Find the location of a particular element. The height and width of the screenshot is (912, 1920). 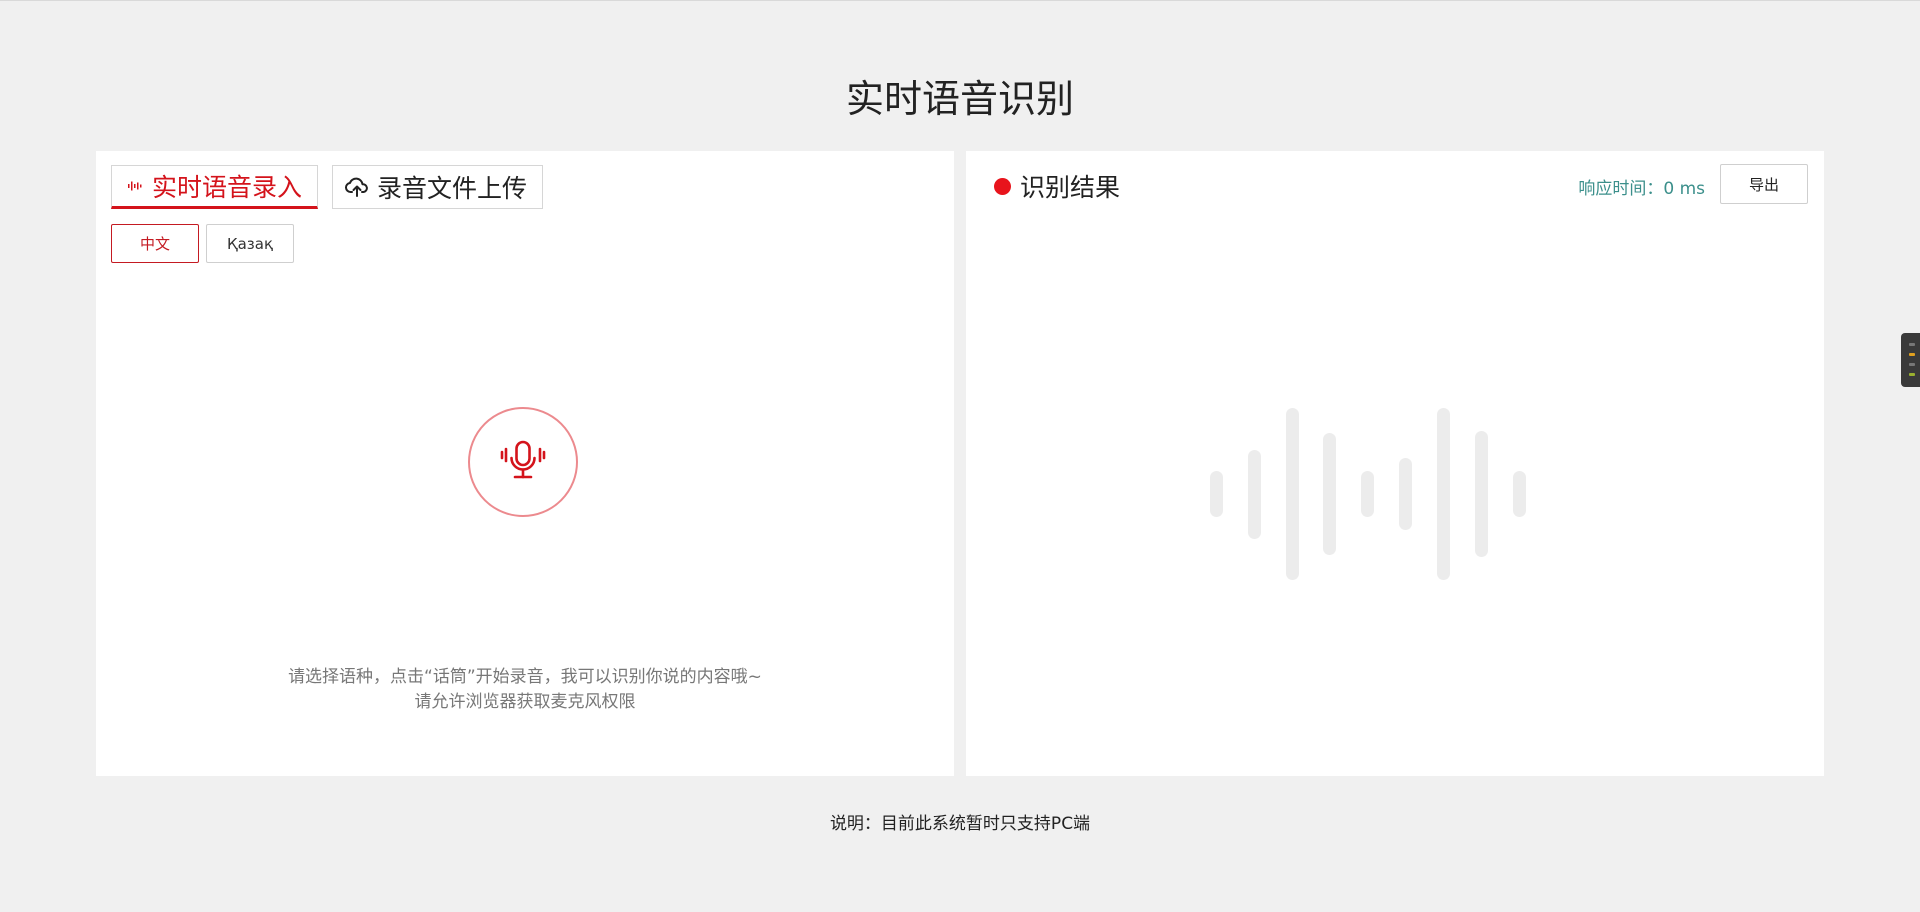

tab-realtime-label: 实时语音录入 is located at coordinates (227, 187).